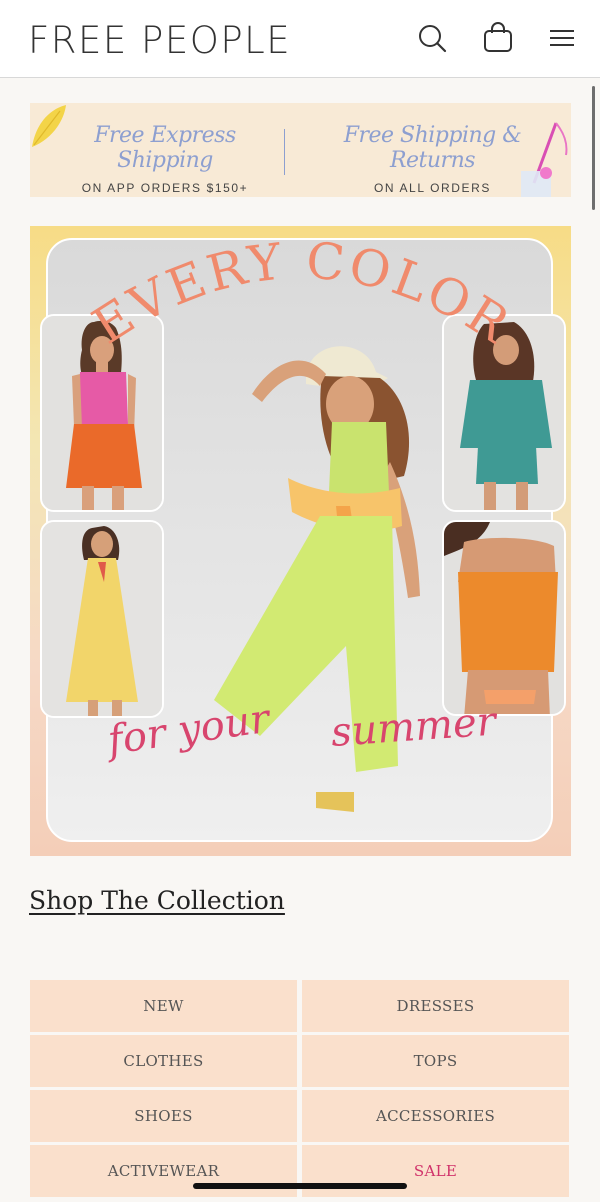 The height and width of the screenshot is (1202, 600). I want to click on category-sale: SALE, so click(435, 1171).